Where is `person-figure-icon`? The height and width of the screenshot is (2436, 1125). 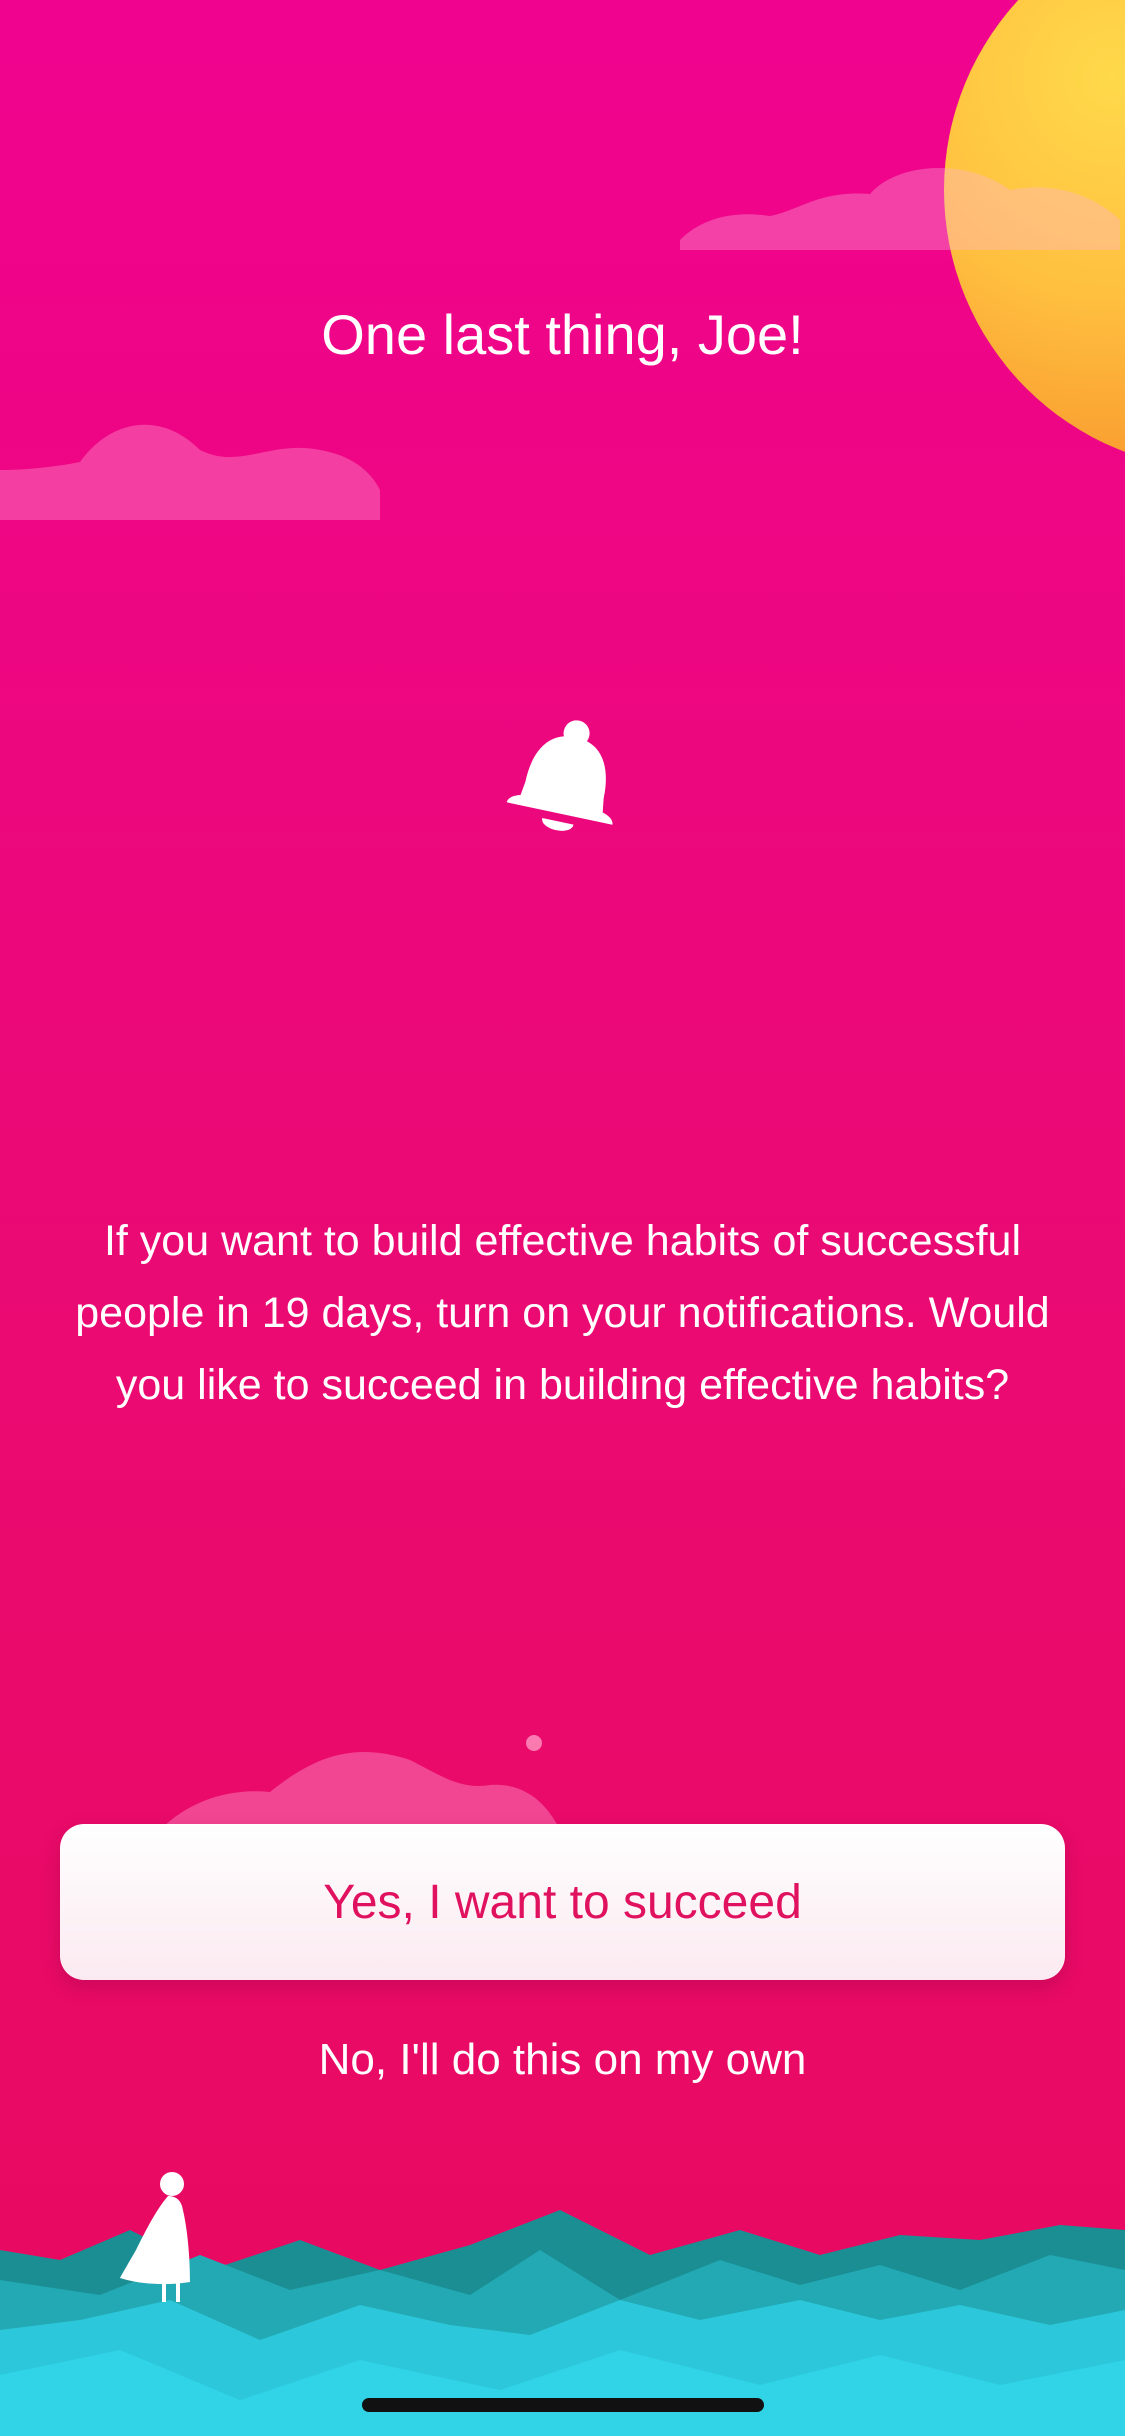
person-figure-icon is located at coordinates (155, 2237).